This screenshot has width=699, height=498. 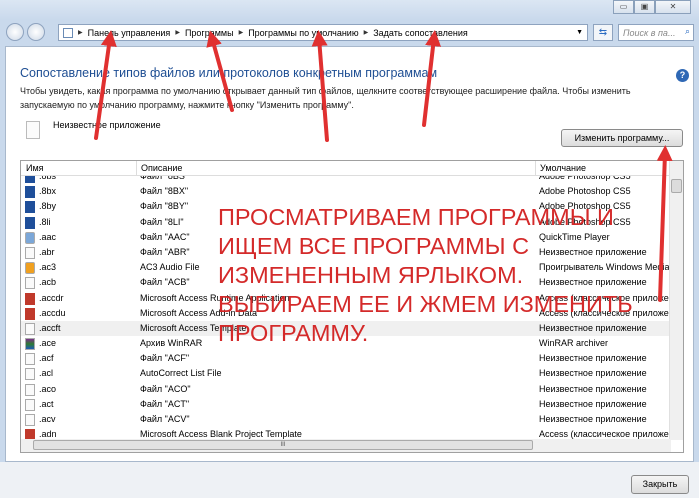 What do you see at coordinates (48, 282) in the screenshot?
I see `row-extension: .acb` at bounding box center [48, 282].